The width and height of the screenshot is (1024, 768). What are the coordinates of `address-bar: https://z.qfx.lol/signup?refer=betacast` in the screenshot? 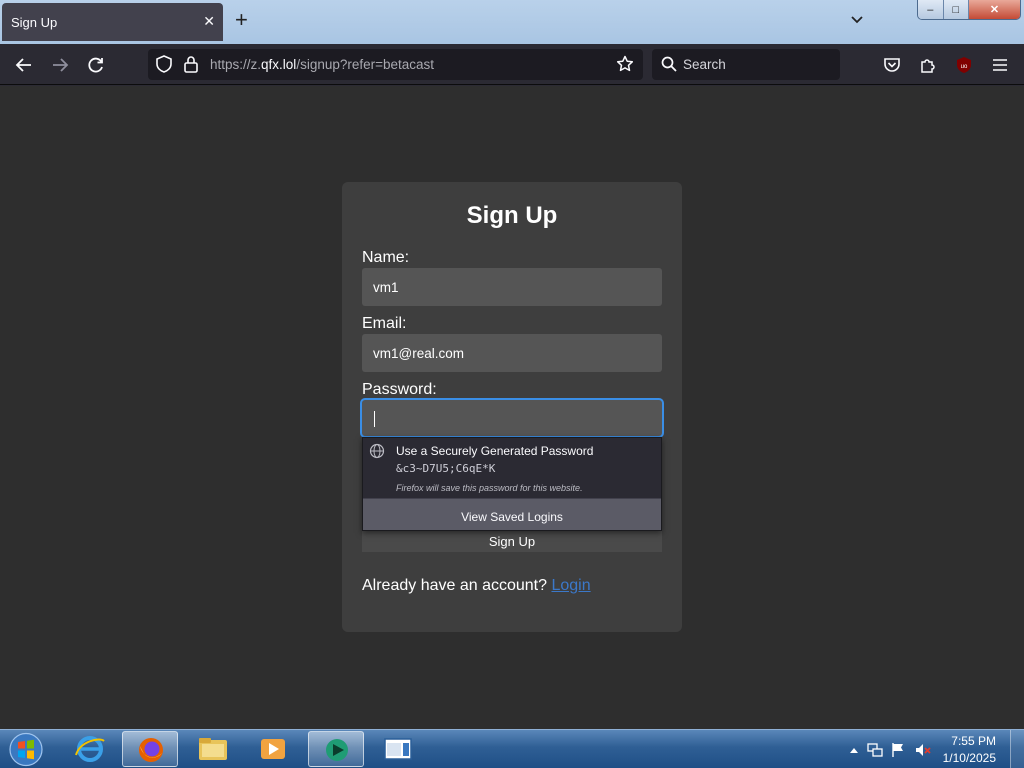 It's located at (395, 64).